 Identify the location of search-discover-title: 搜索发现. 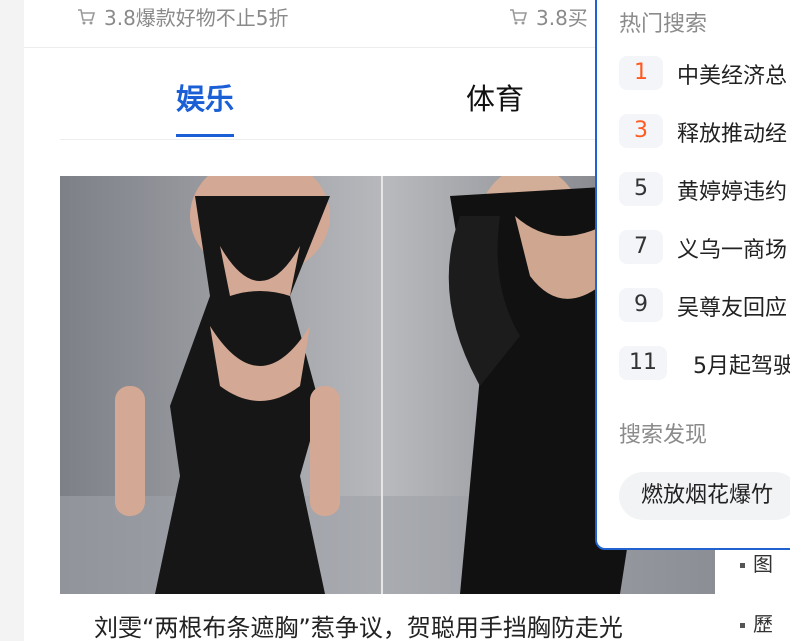
(663, 435).